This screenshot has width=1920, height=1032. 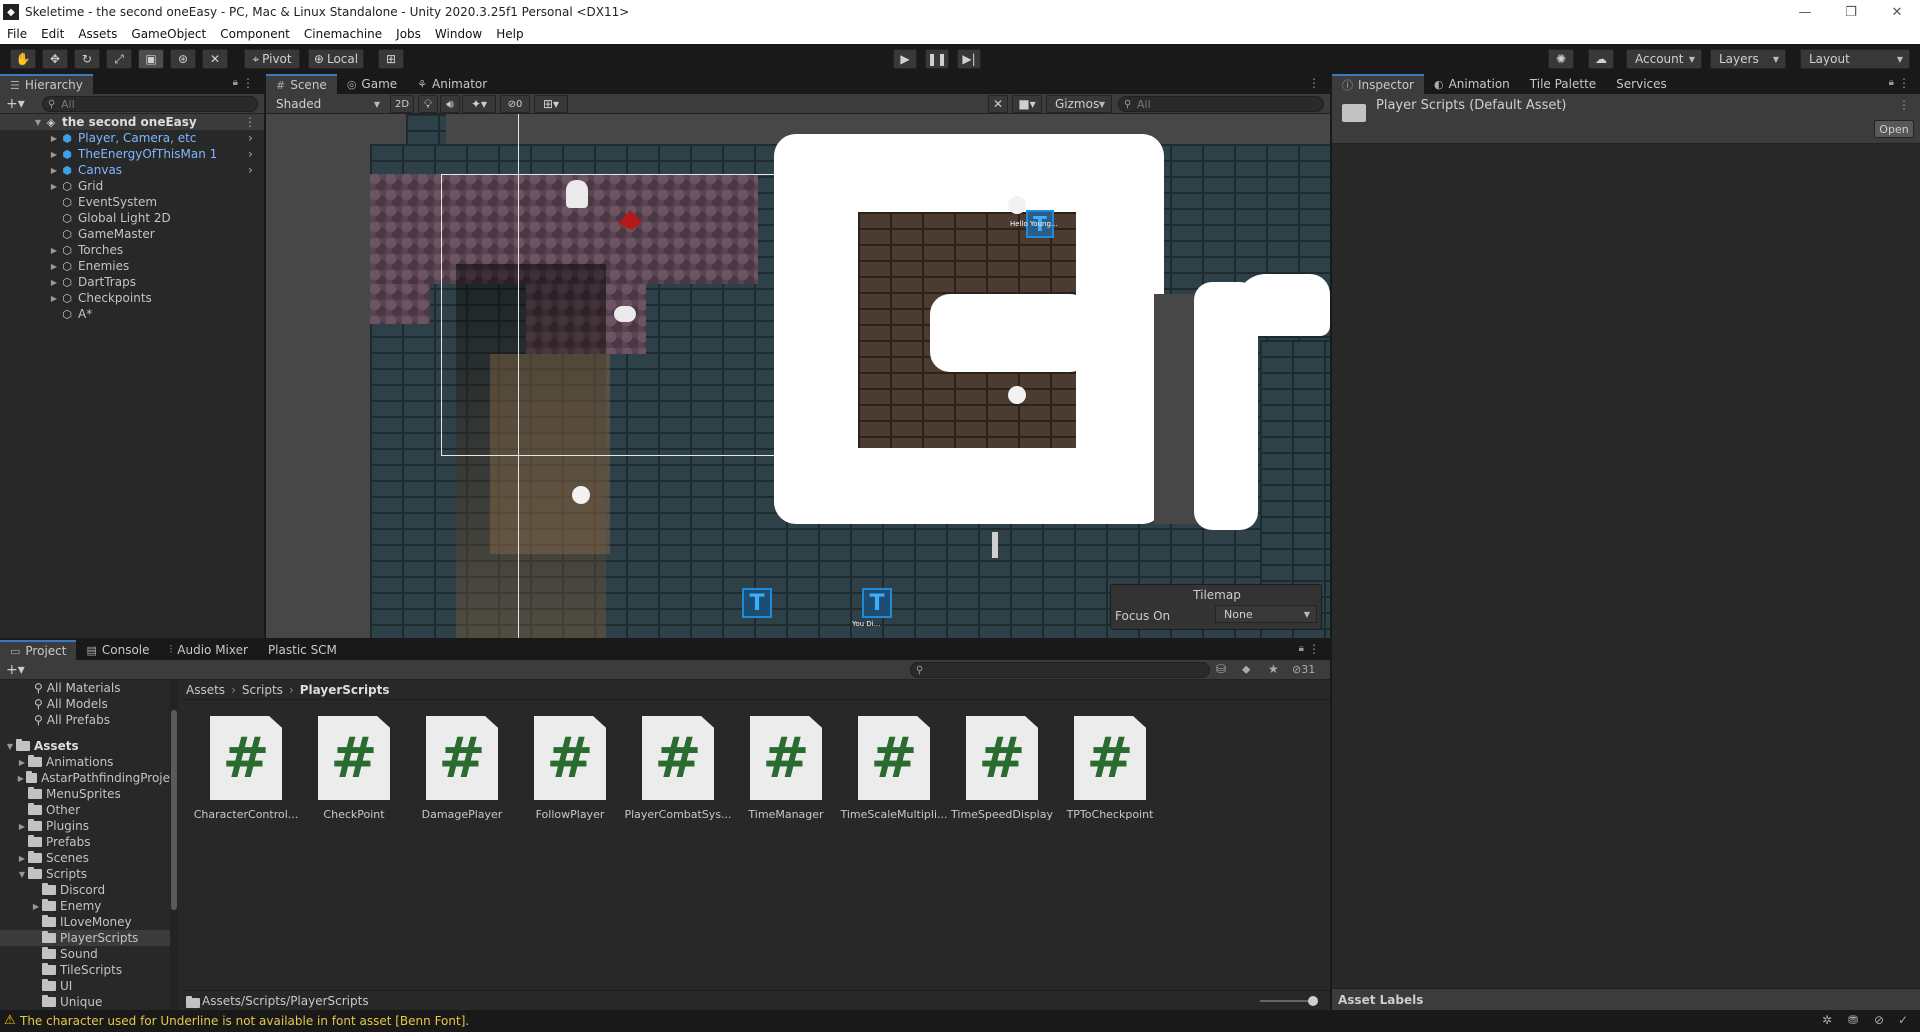 I want to click on open-button: Open, so click(x=1894, y=129).